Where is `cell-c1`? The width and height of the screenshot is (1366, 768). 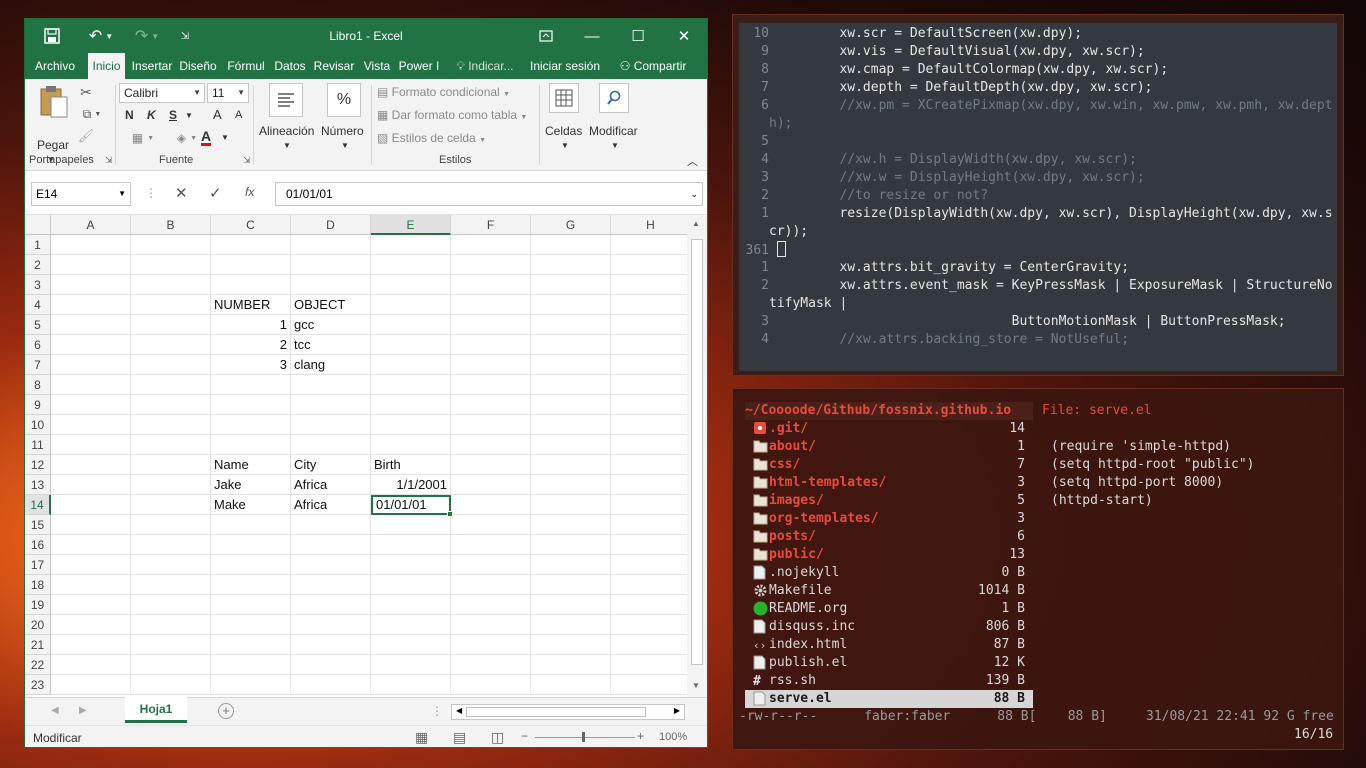 cell-c1 is located at coordinates (251, 245).